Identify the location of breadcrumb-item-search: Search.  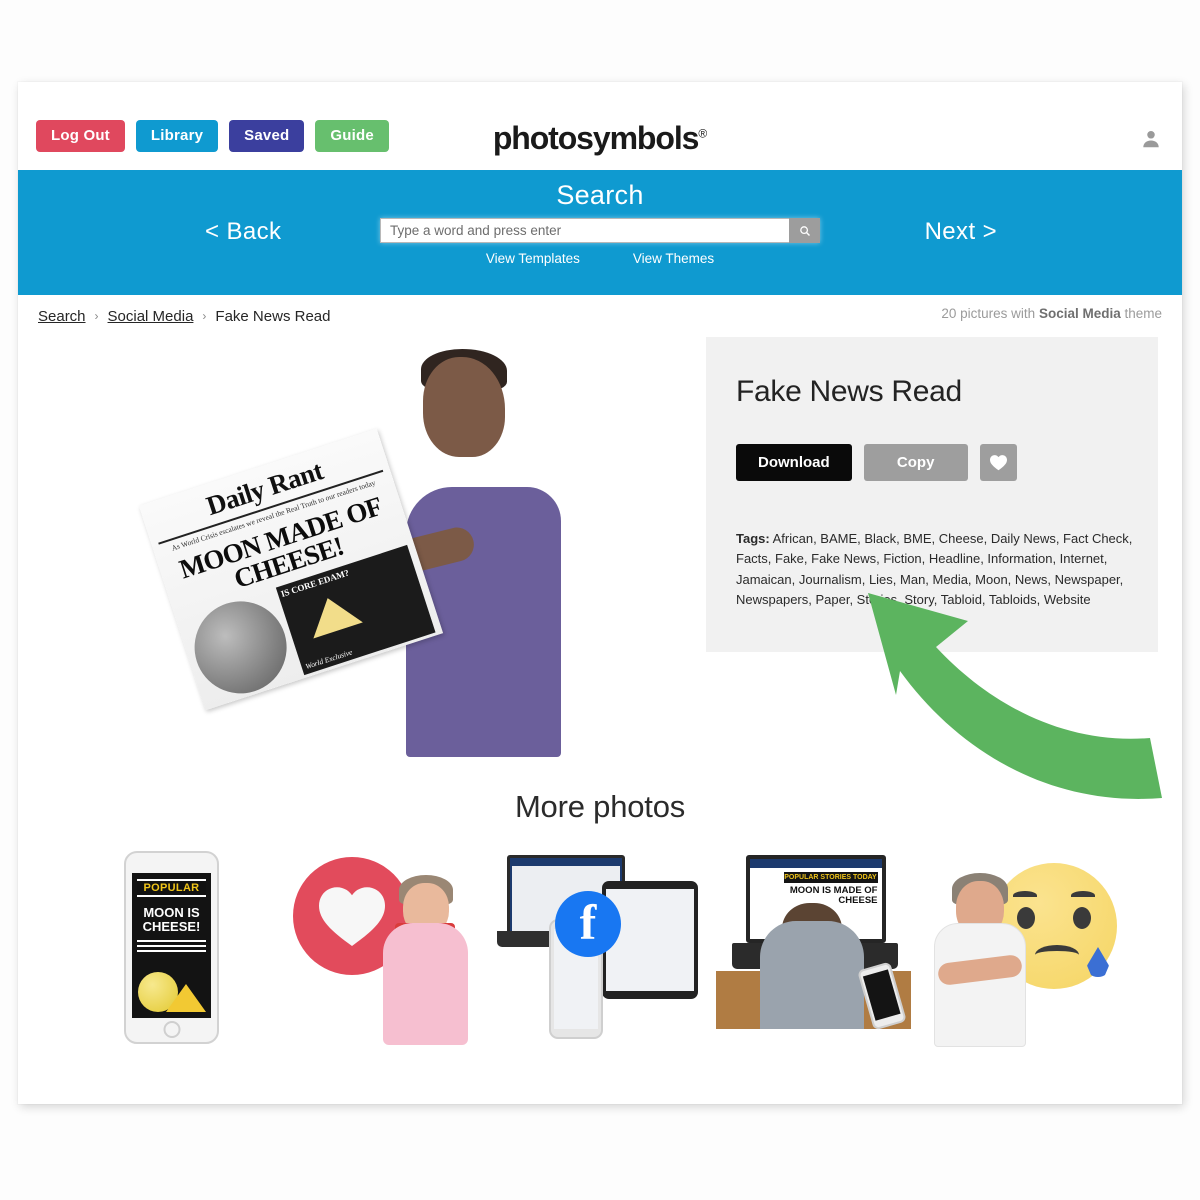
(62, 316).